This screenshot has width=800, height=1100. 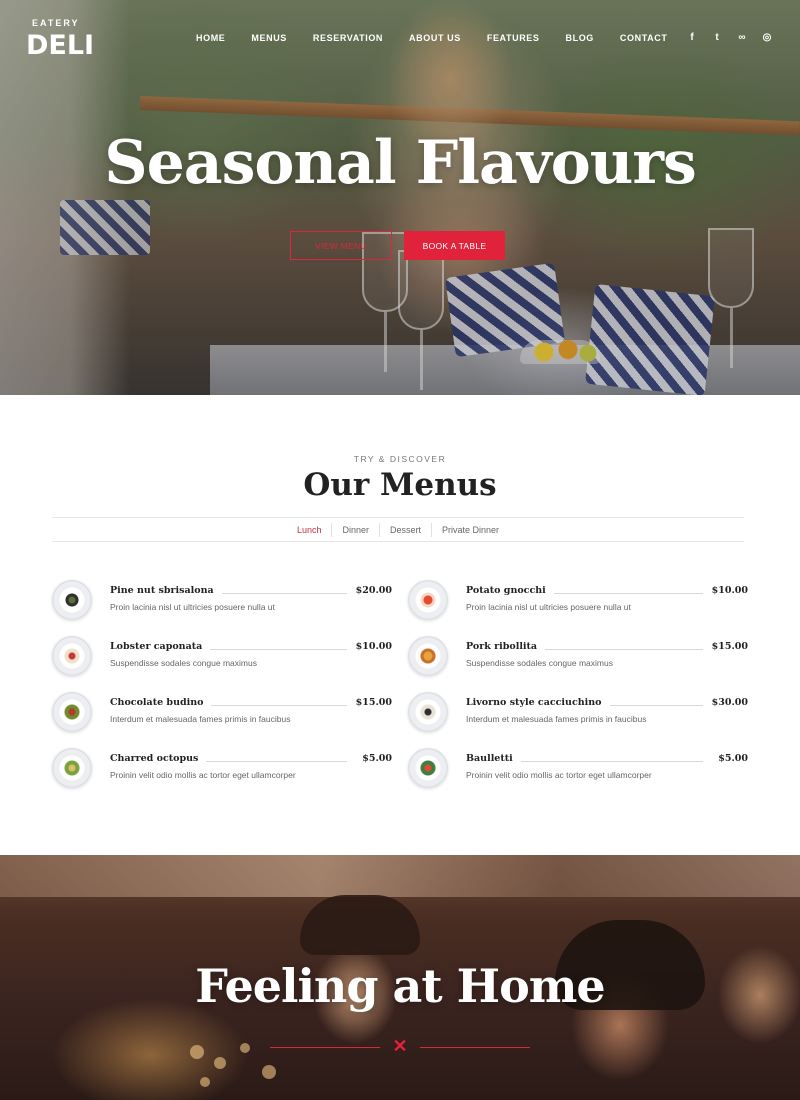 What do you see at coordinates (454, 245) in the screenshot?
I see `book-table-button: BOOK A TABLE` at bounding box center [454, 245].